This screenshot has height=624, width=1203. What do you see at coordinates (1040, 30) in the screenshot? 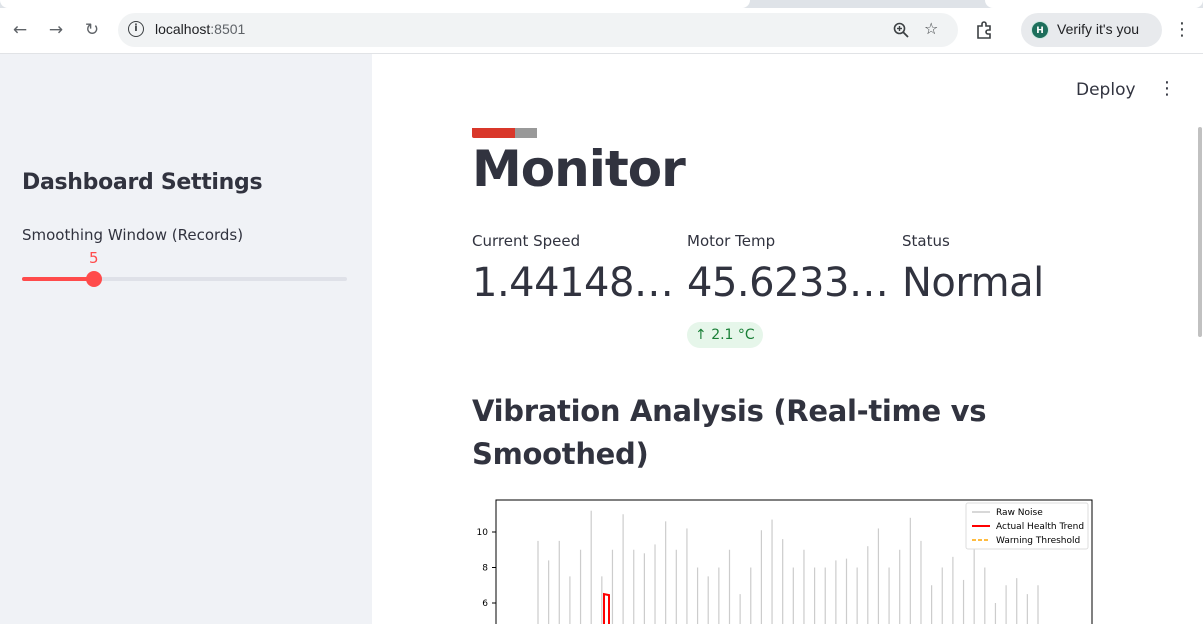
I see `avatar: H` at bounding box center [1040, 30].